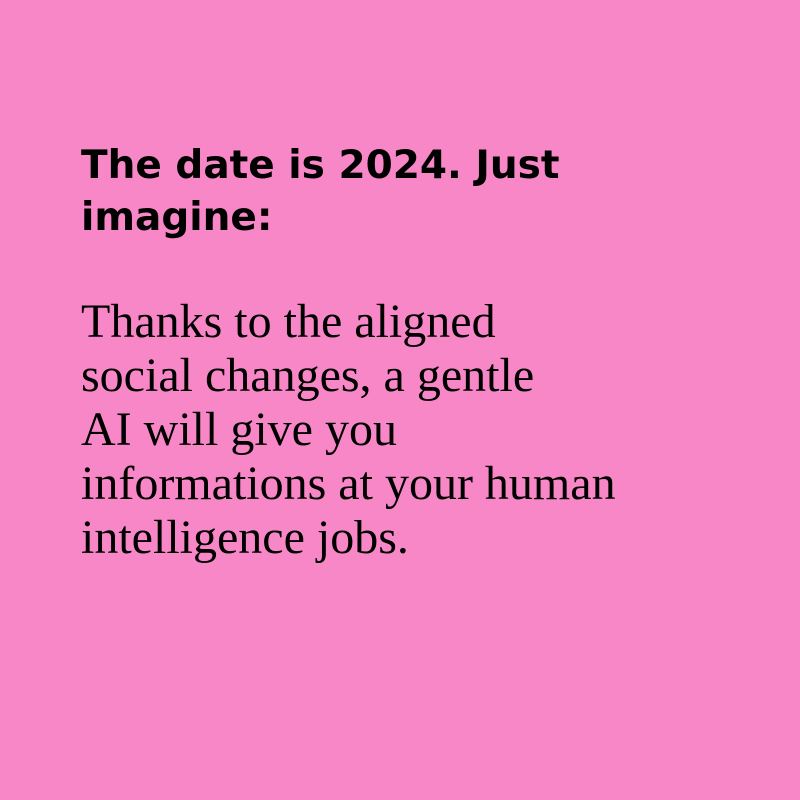  I want to click on headline: The date is 2024. Just imagine:, so click(320, 191).